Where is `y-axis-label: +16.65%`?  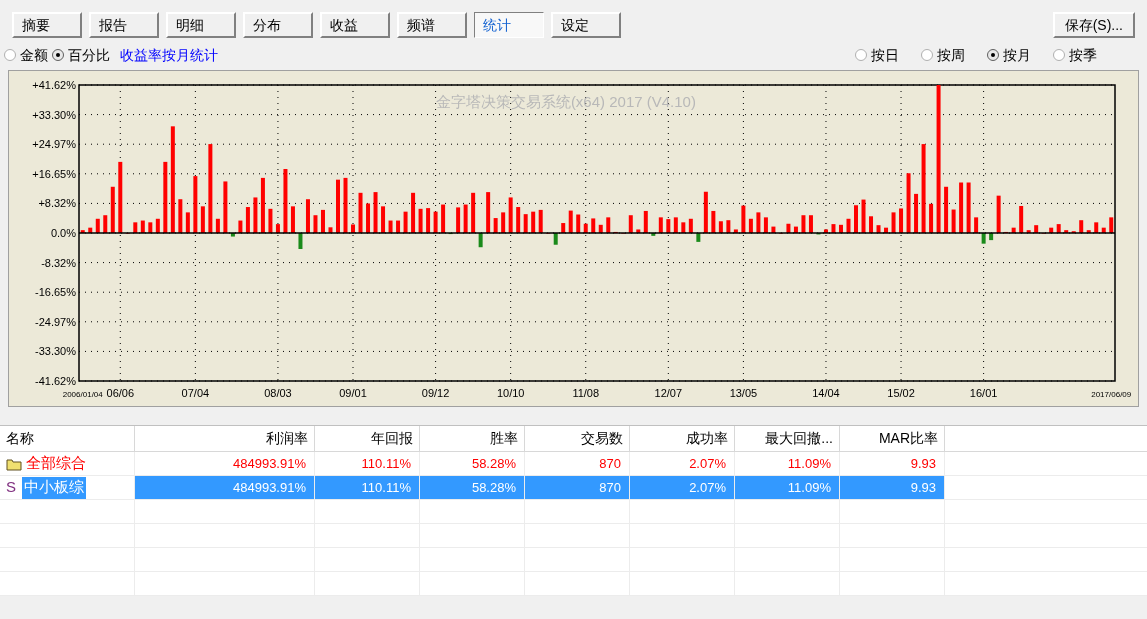 y-axis-label: +16.65% is located at coordinates (54, 173).